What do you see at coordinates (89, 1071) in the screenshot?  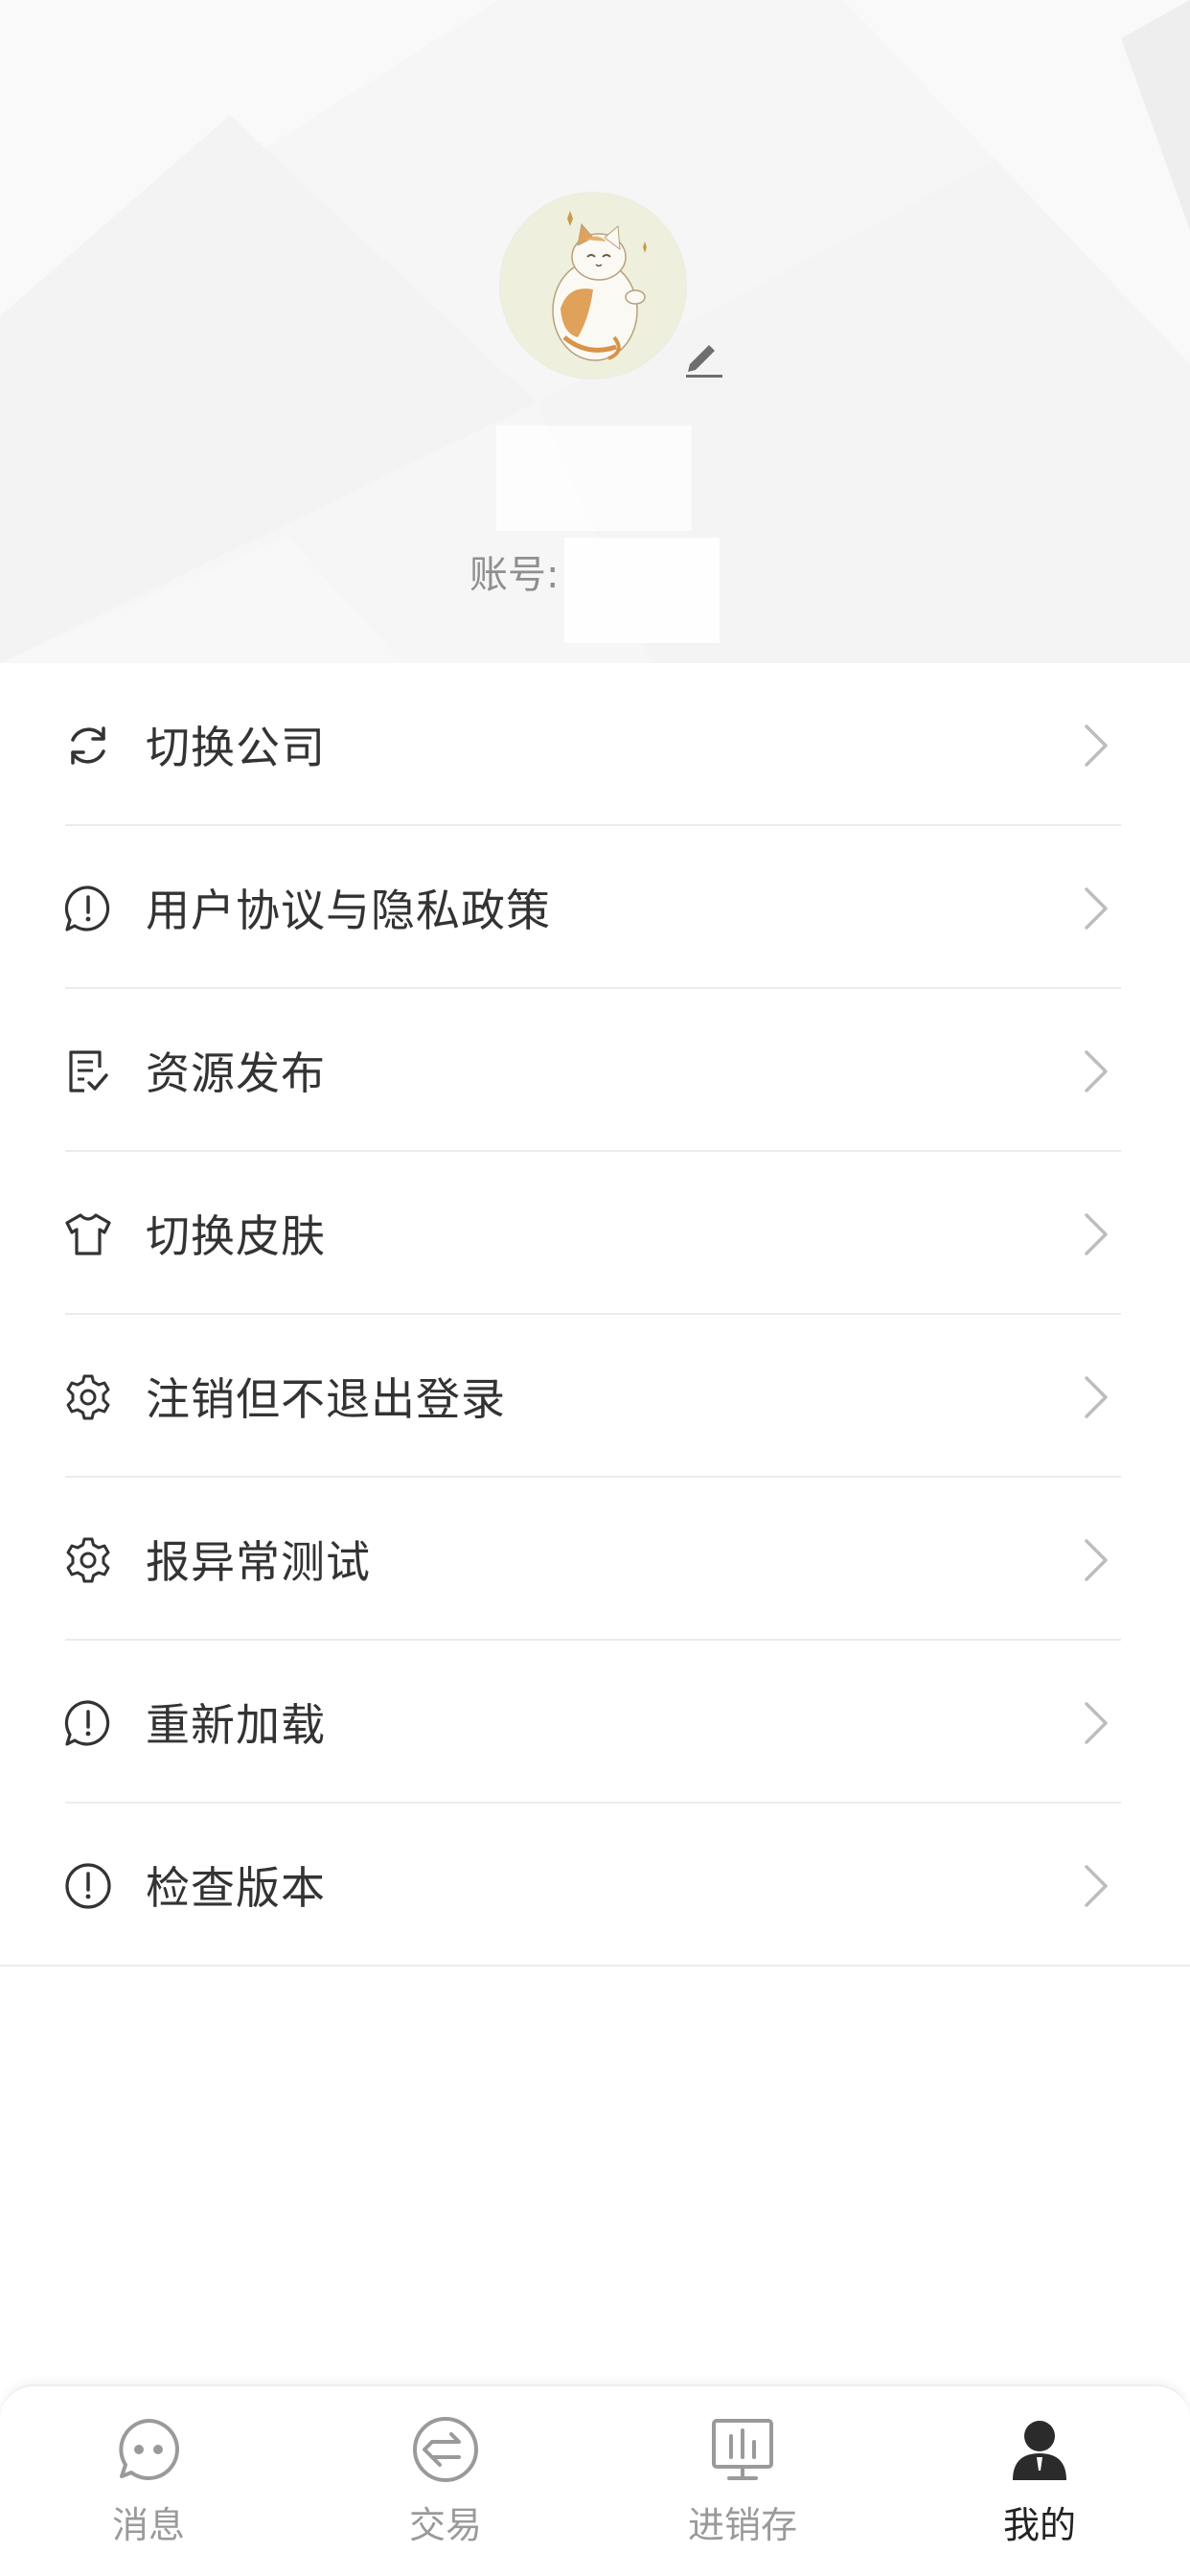 I see `document-check-icon` at bounding box center [89, 1071].